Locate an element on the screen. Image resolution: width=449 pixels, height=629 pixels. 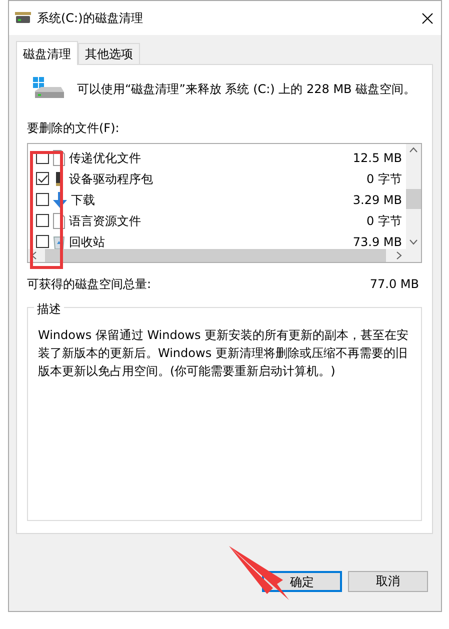
dialog-button: 取消 is located at coordinates (388, 581).